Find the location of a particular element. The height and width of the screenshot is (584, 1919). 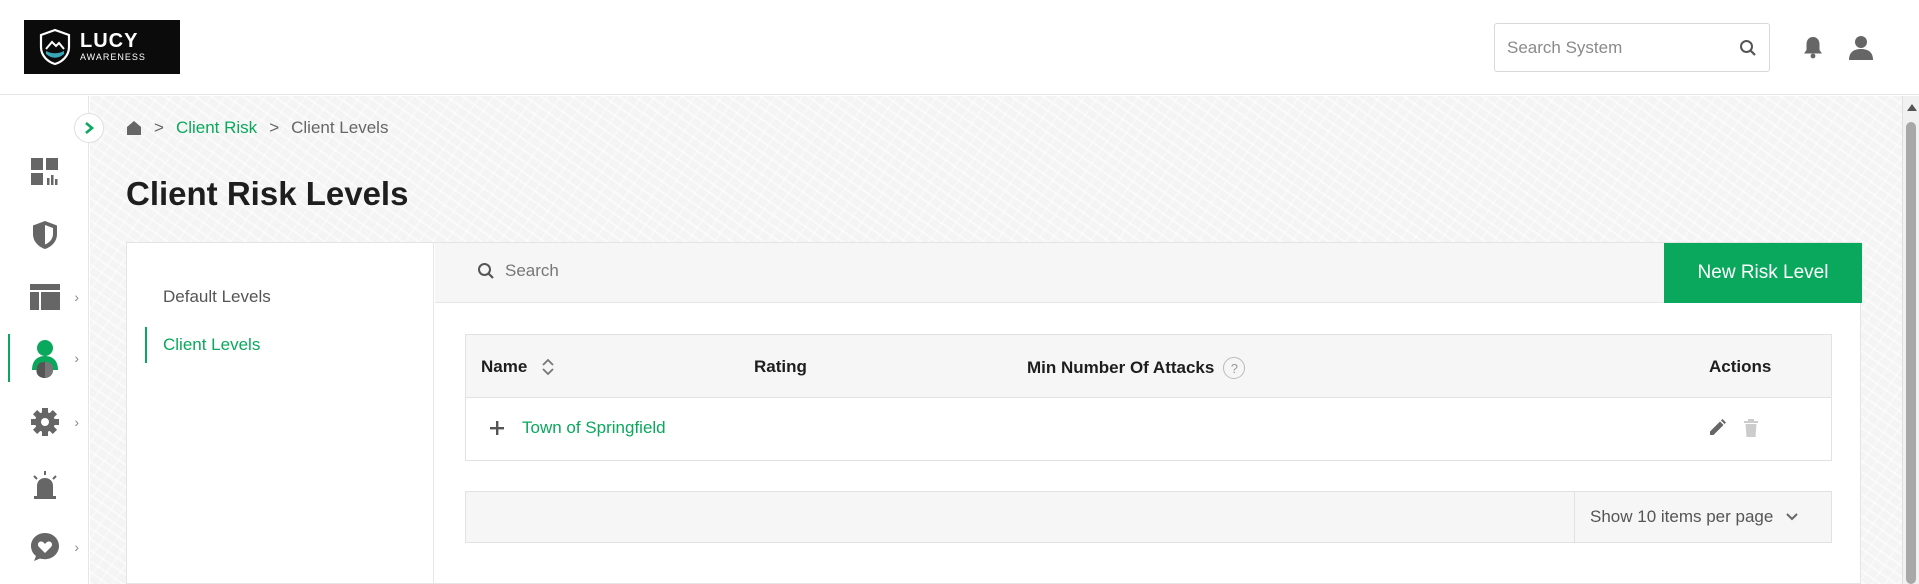

rail-item-dashboard is located at coordinates (44, 172).